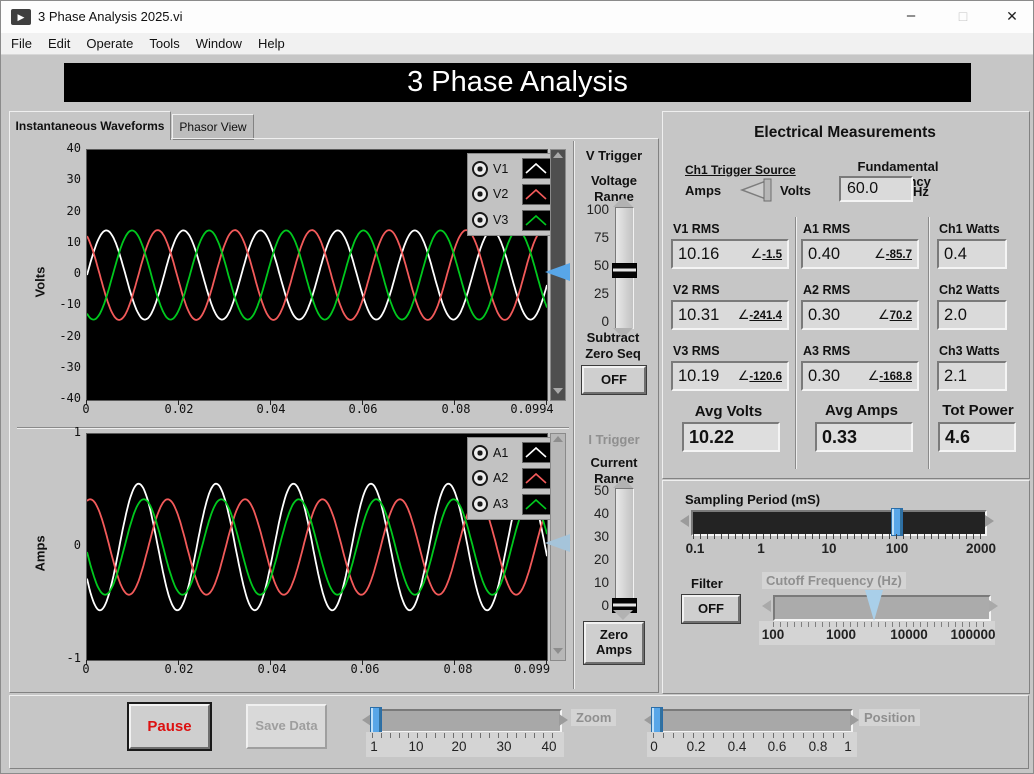 The height and width of the screenshot is (774, 1034). I want to click on angle-value: -120.6, so click(765, 377).